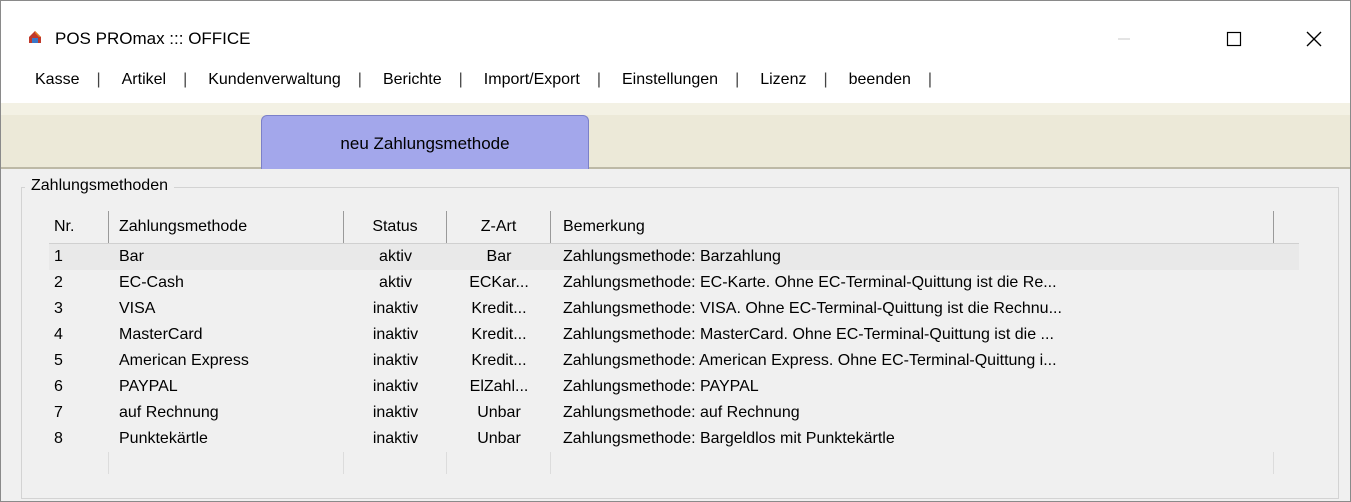 This screenshot has width=1351, height=502. What do you see at coordinates (169, 412) in the screenshot?
I see `cell-zahlungsmethode: auf Rechnung` at bounding box center [169, 412].